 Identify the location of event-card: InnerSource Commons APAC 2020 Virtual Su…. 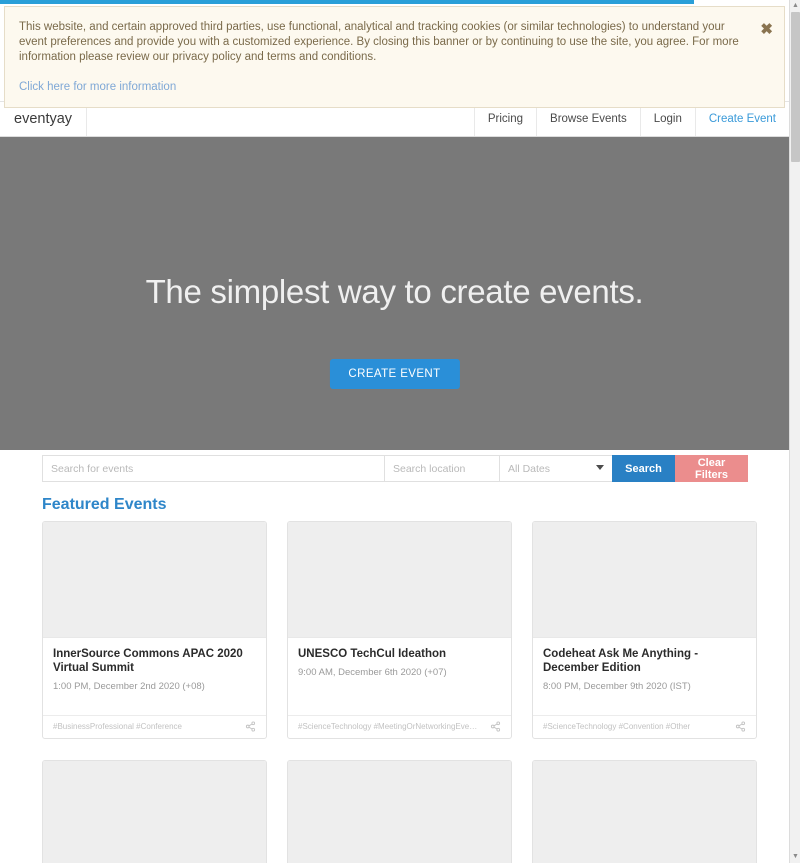
(154, 630).